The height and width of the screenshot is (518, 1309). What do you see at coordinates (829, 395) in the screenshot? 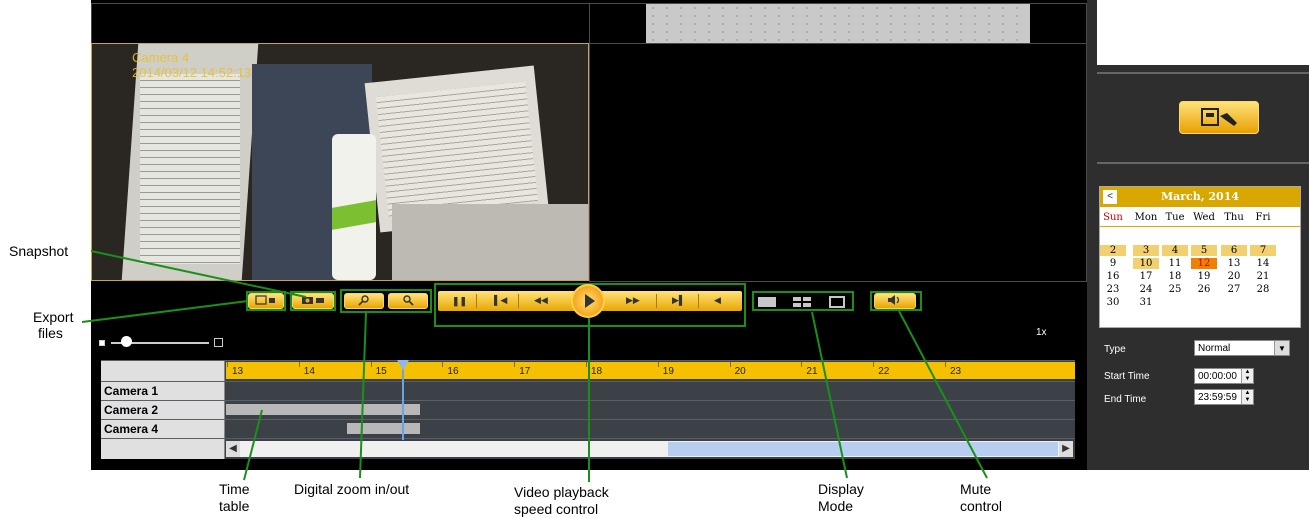
I see `leader-line-display` at bounding box center [829, 395].